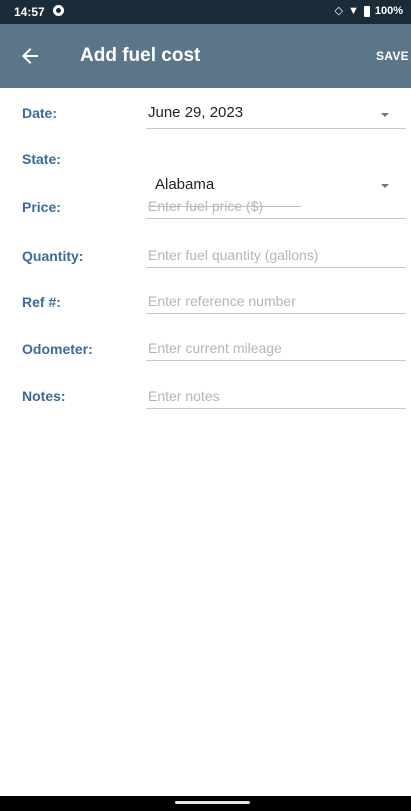 This screenshot has width=411, height=811. I want to click on odometer-input, so click(276, 348).